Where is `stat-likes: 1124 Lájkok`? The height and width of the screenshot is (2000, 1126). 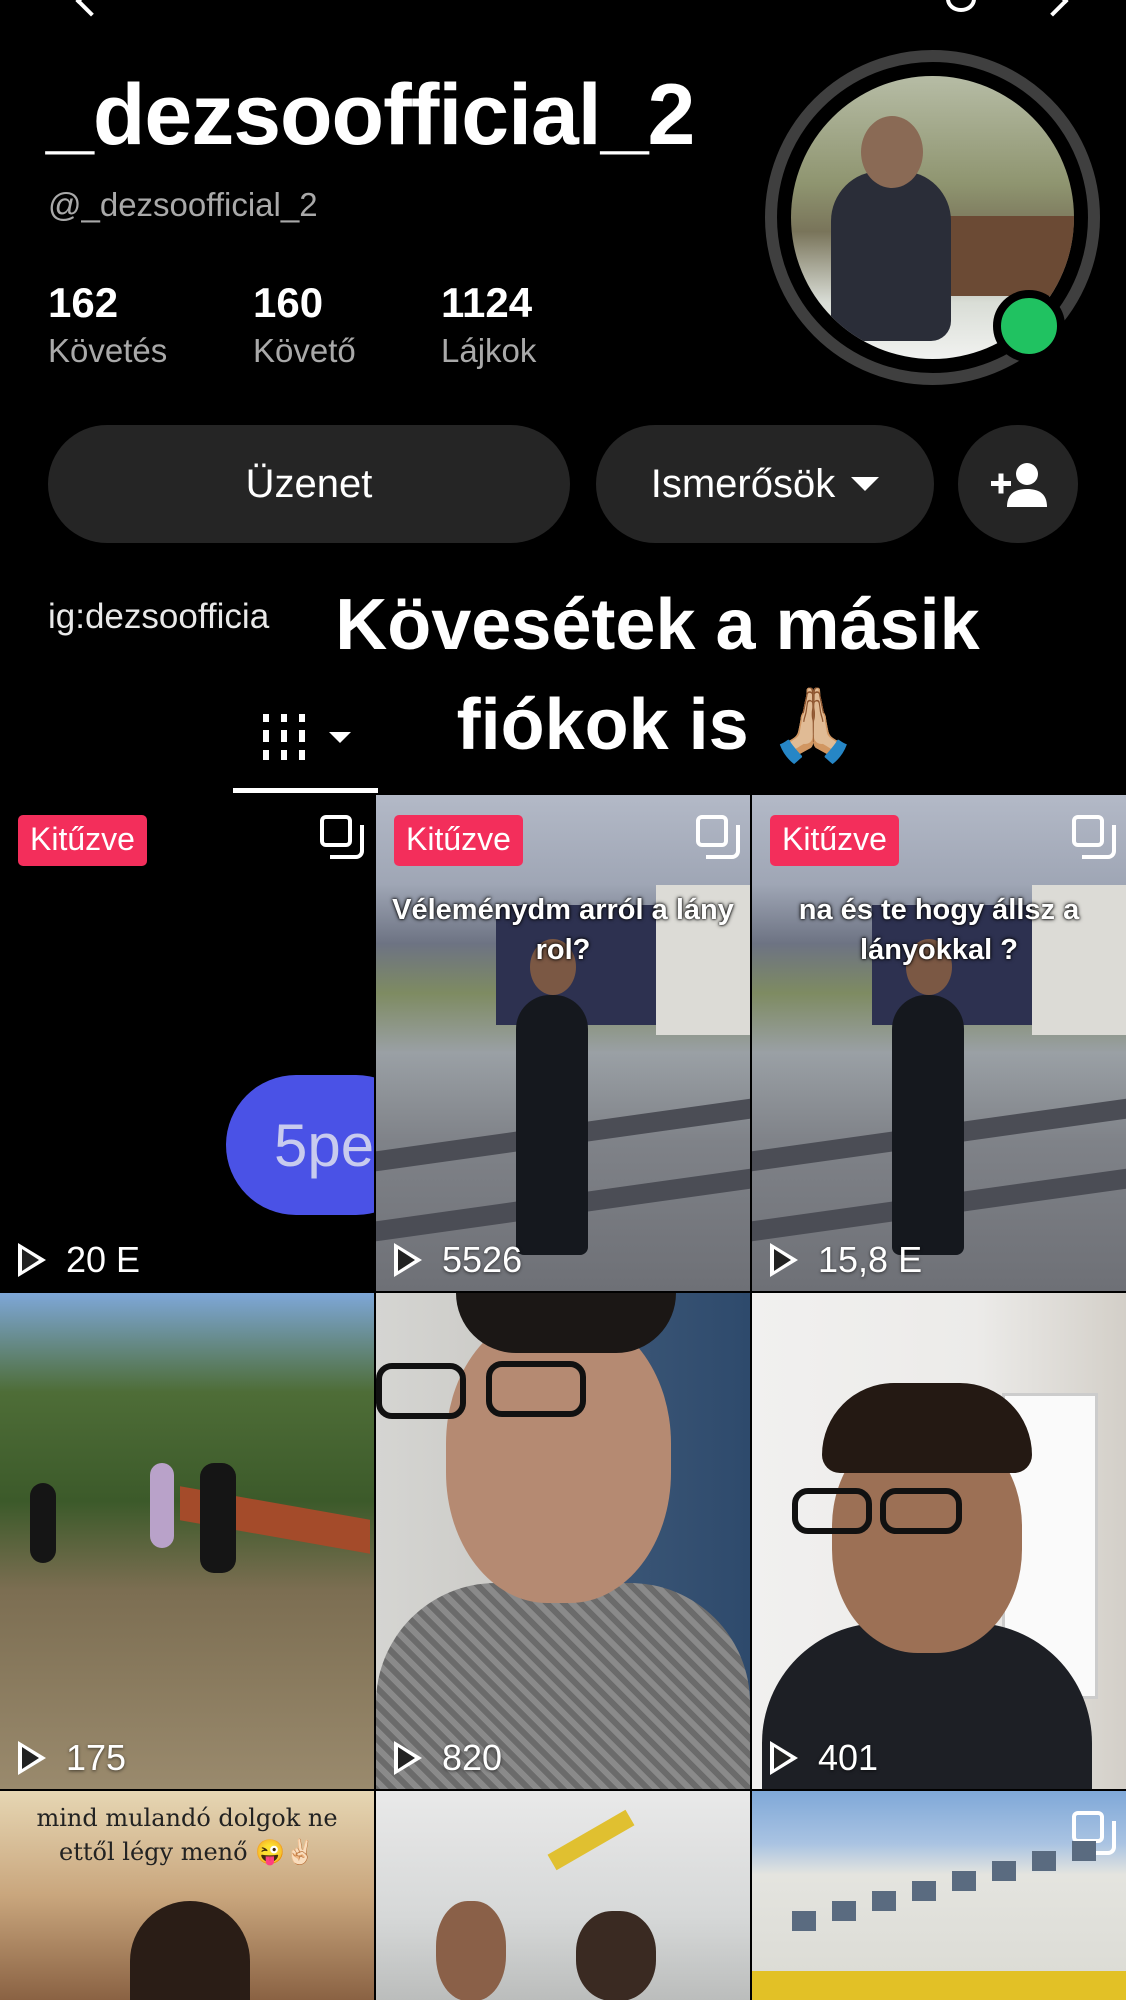 stat-likes: 1124 Lájkok is located at coordinates (488, 326).